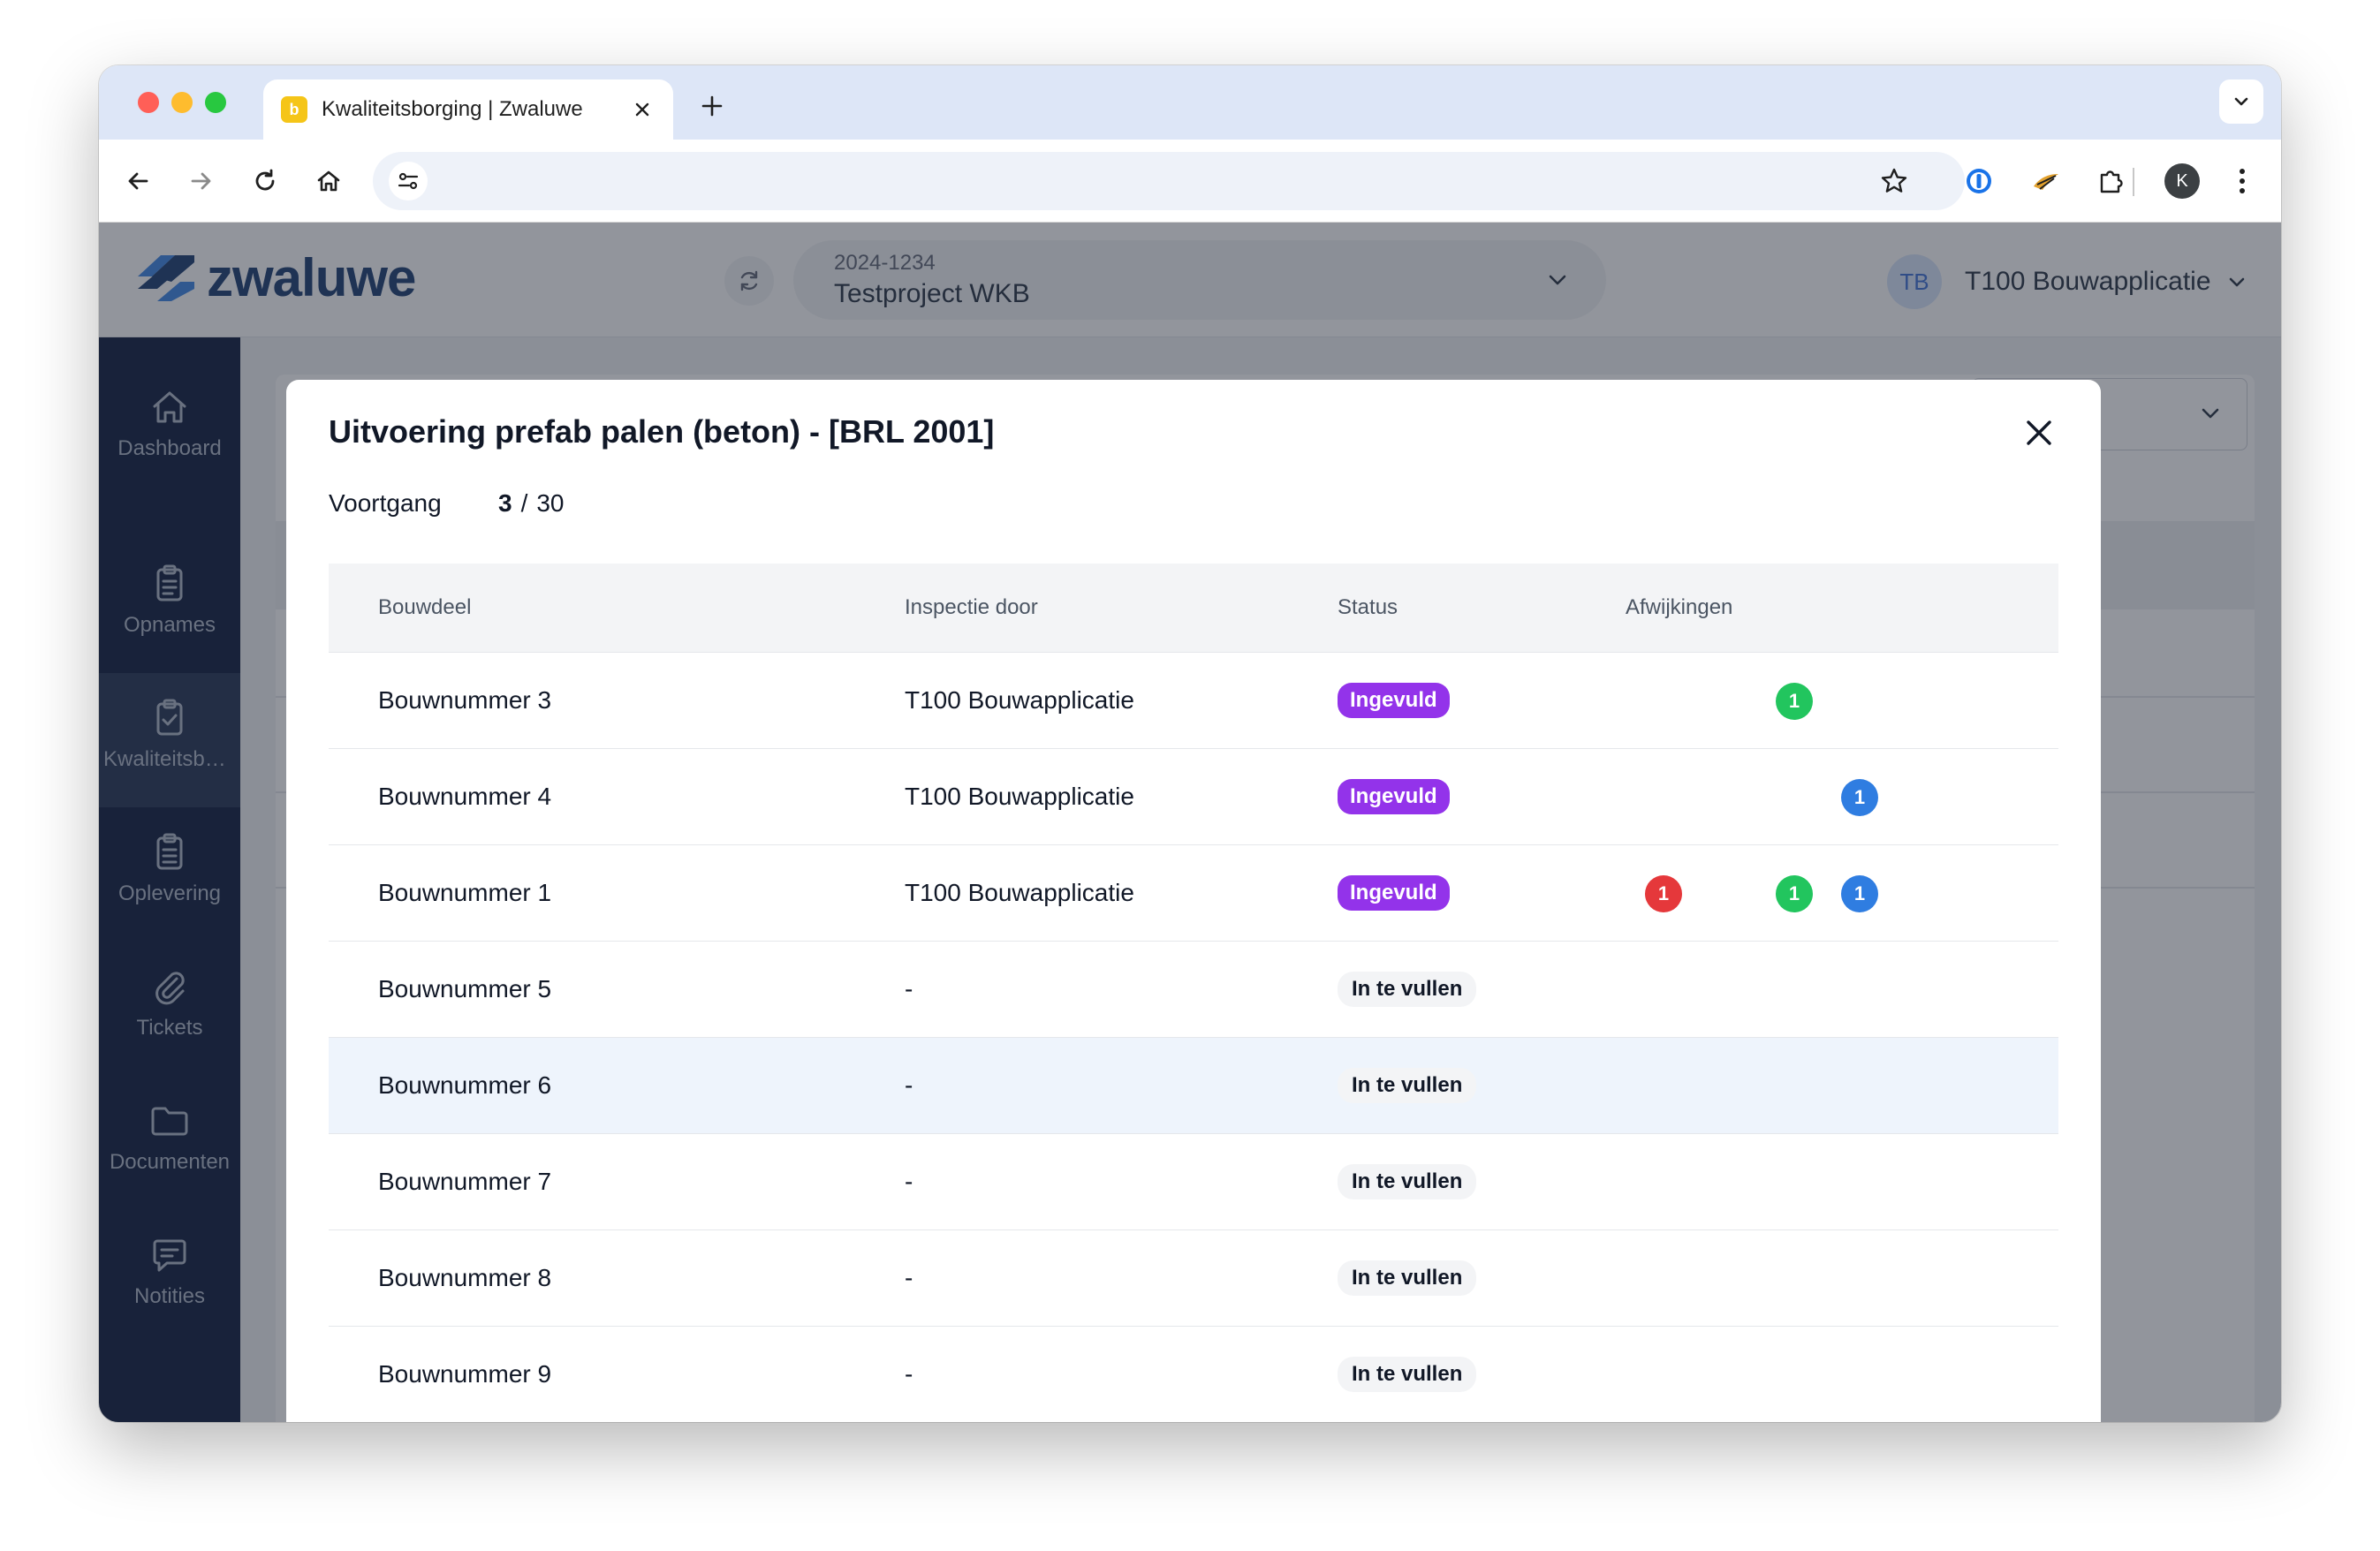 This screenshot has height=1551, width=2380. What do you see at coordinates (1193, 1374) in the screenshot?
I see `table-row: Bouwnummer 9 - In te vullen` at bounding box center [1193, 1374].